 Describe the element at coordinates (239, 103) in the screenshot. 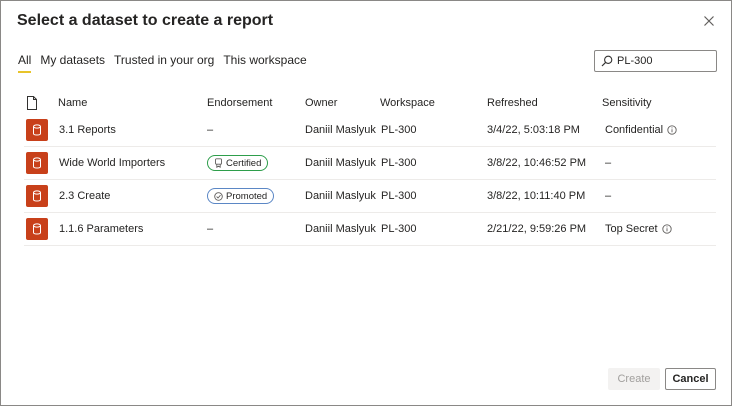

I see `endorsement-column-header: Endorsement` at that location.